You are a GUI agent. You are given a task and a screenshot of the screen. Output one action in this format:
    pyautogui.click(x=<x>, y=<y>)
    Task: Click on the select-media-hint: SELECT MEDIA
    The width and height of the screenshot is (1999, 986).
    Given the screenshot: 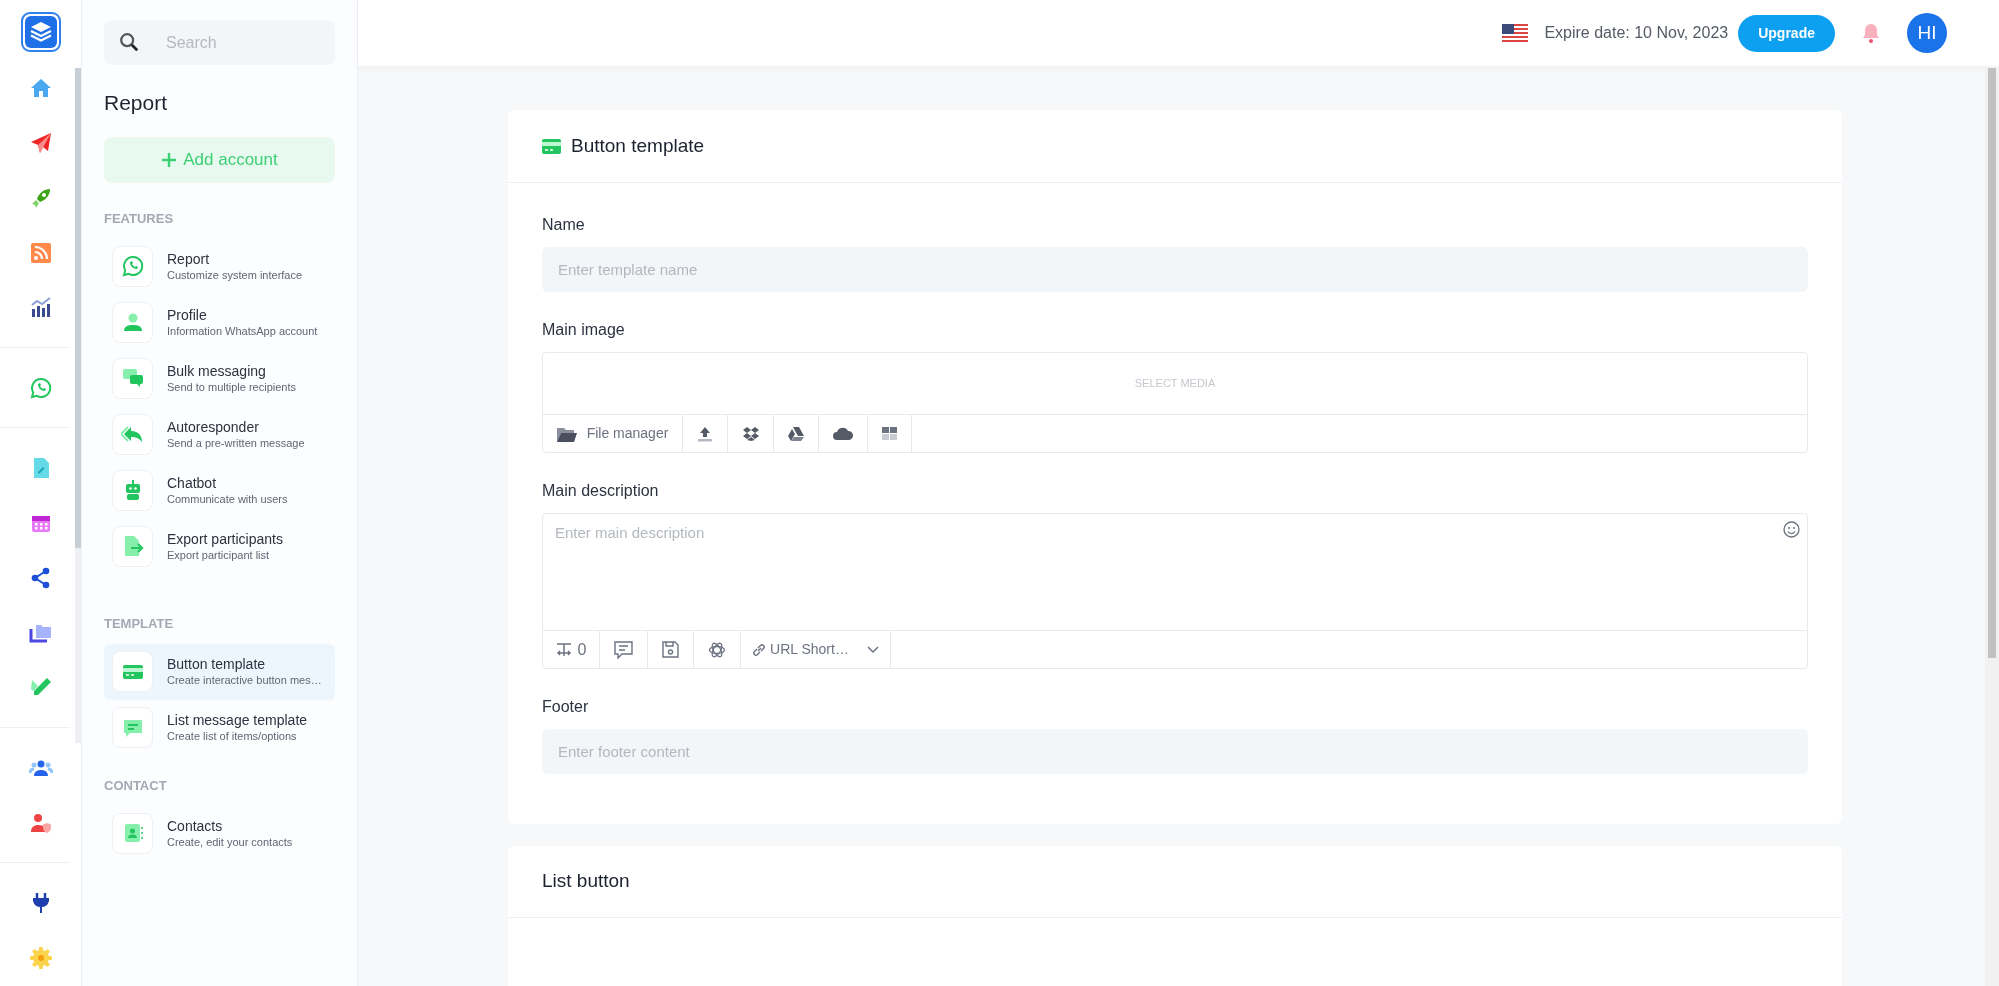 What is the action you would take?
    pyautogui.click(x=1175, y=384)
    